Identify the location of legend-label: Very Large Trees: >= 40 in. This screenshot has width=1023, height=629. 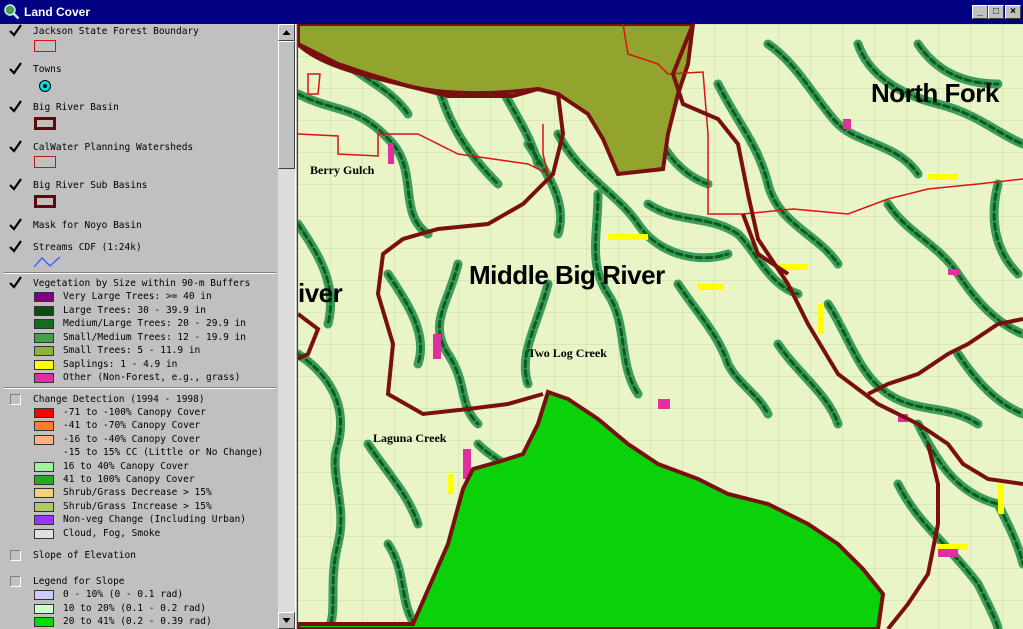
(137, 296).